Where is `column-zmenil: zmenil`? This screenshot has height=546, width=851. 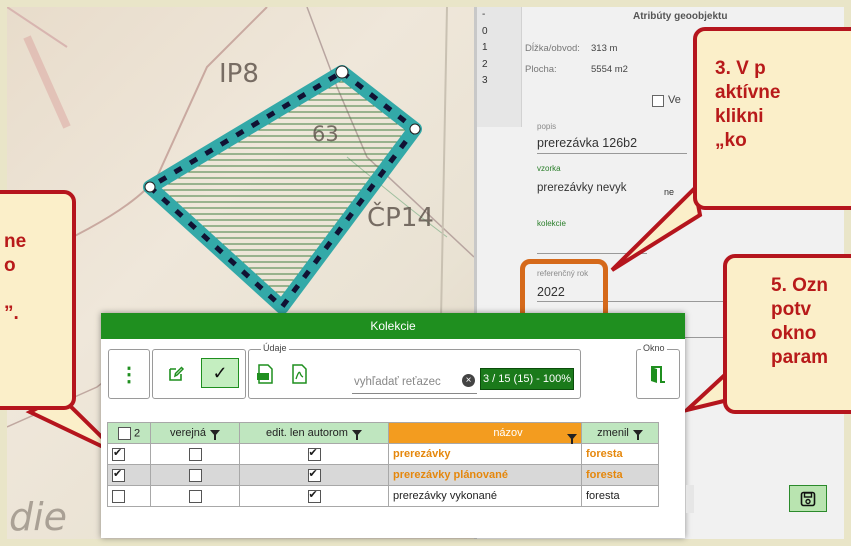 column-zmenil: zmenil is located at coordinates (620, 433).